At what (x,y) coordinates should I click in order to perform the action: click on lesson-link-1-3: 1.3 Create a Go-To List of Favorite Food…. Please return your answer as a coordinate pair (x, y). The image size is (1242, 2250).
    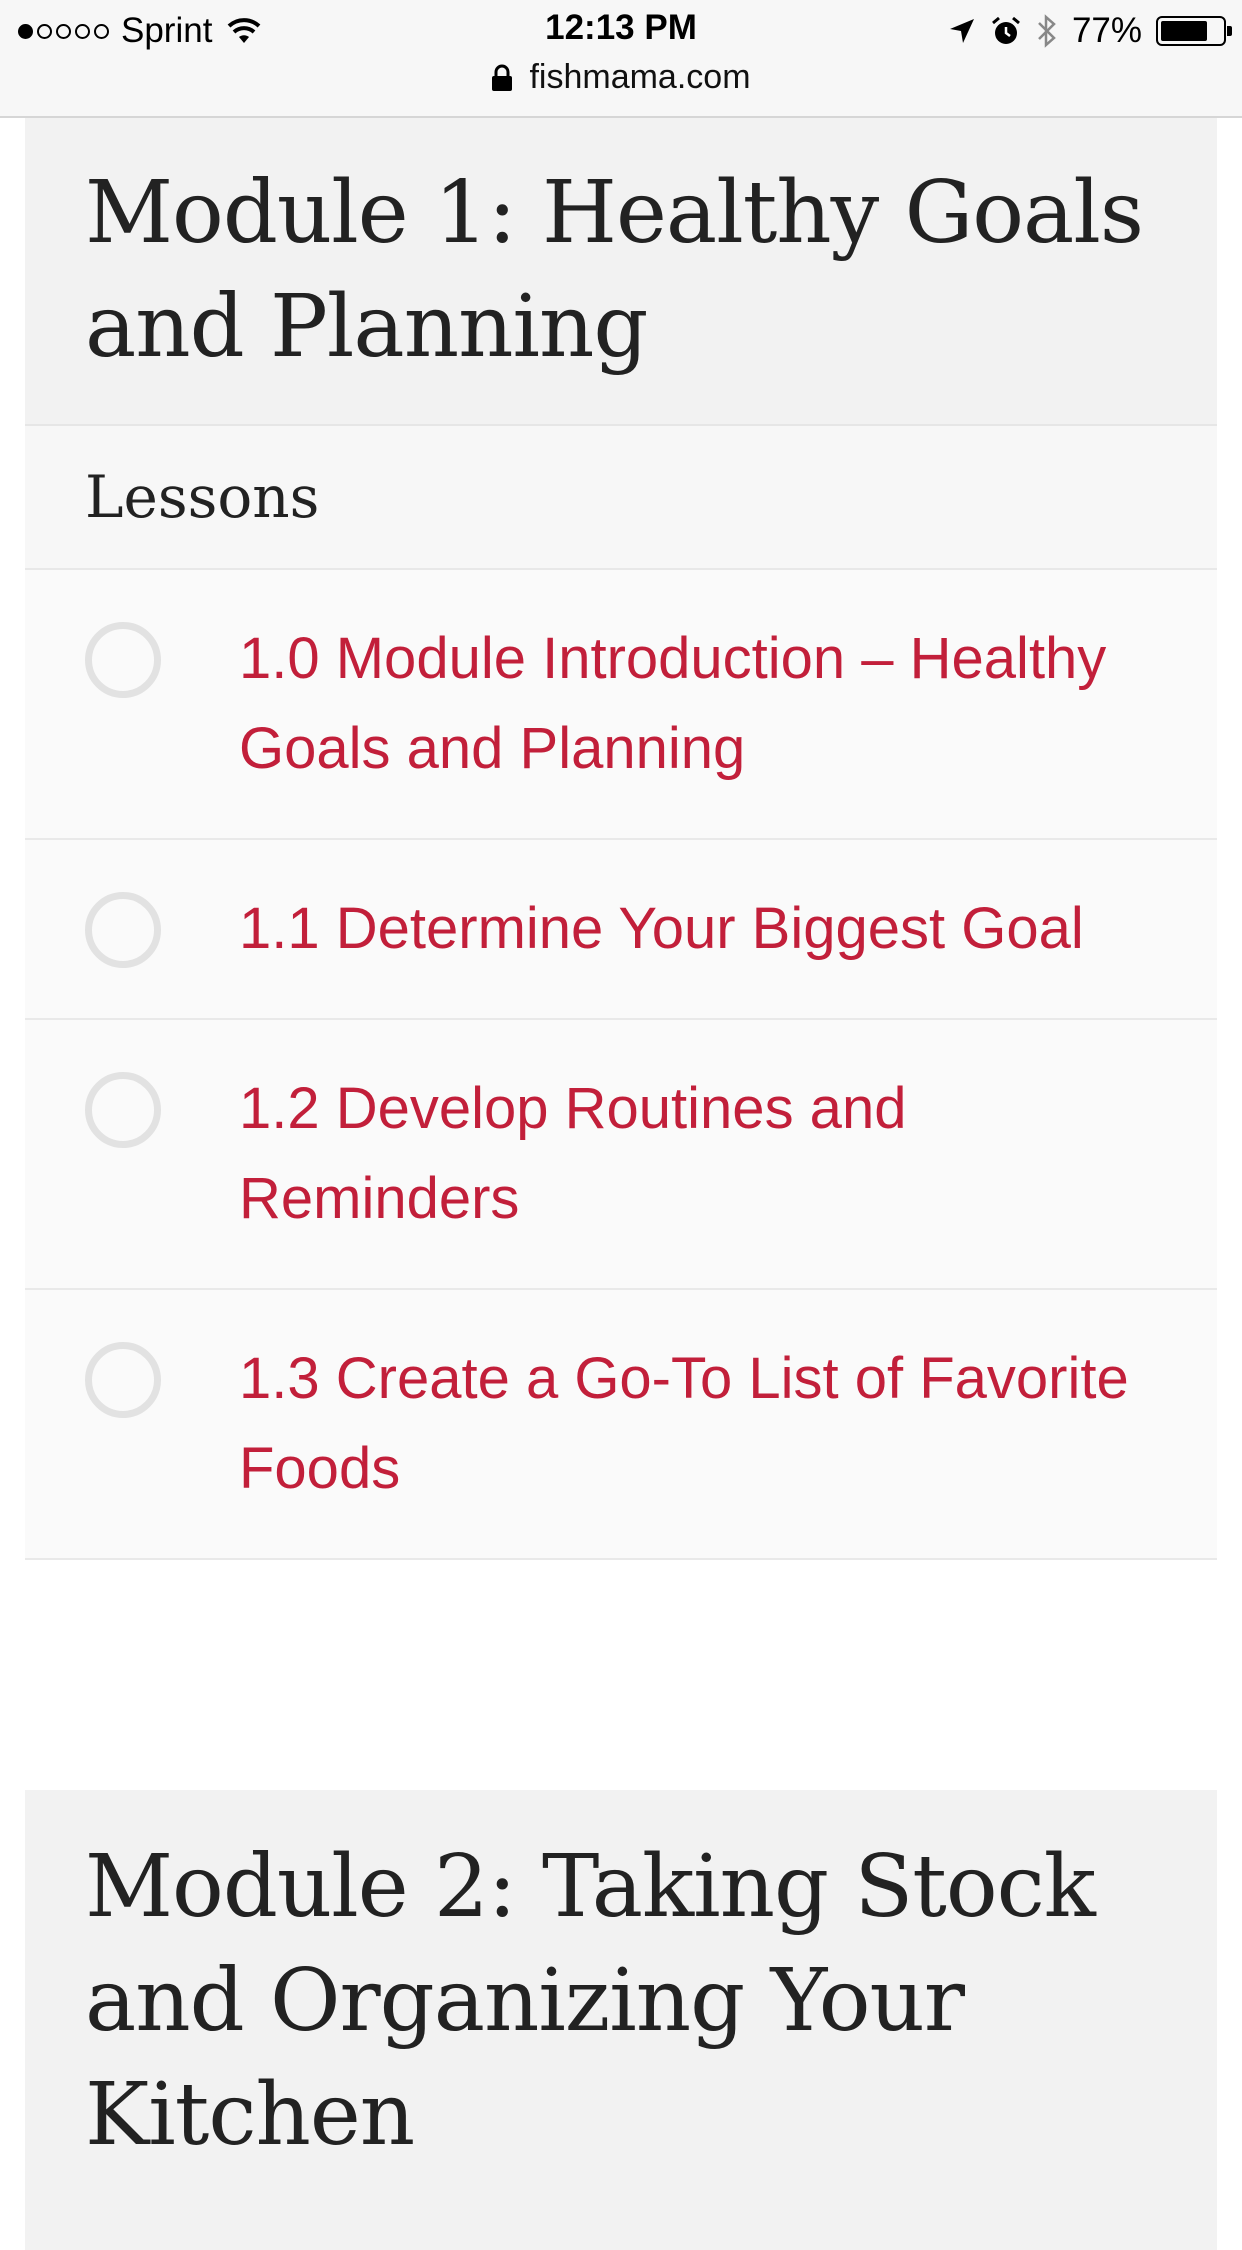
    Looking at the image, I should click on (698, 1424).